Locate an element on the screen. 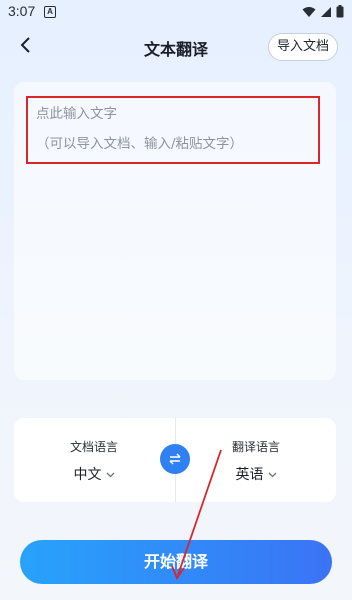  target-language-value-row: 英语 is located at coordinates (256, 474).